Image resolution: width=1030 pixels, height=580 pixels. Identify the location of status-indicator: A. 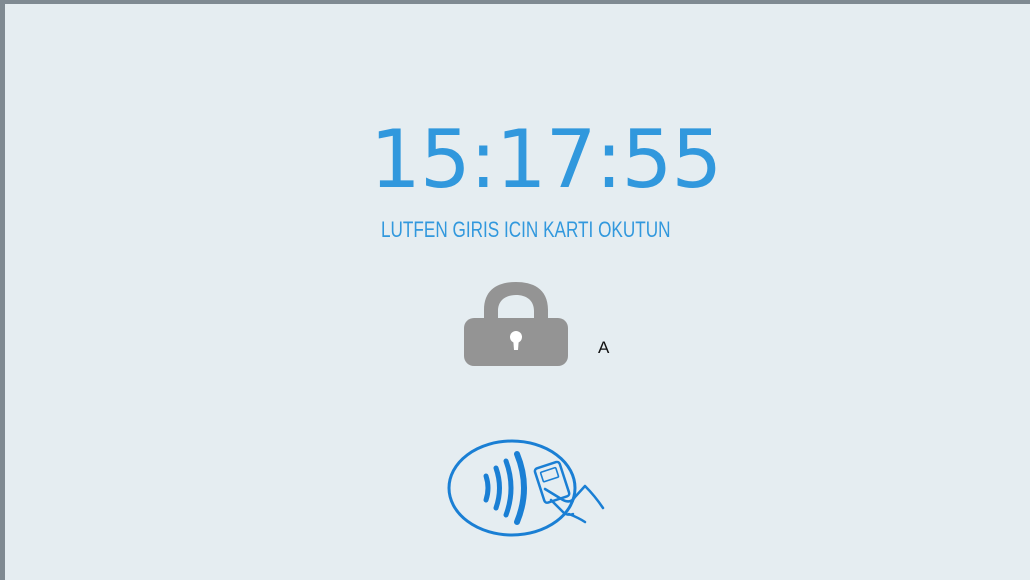
(604, 347).